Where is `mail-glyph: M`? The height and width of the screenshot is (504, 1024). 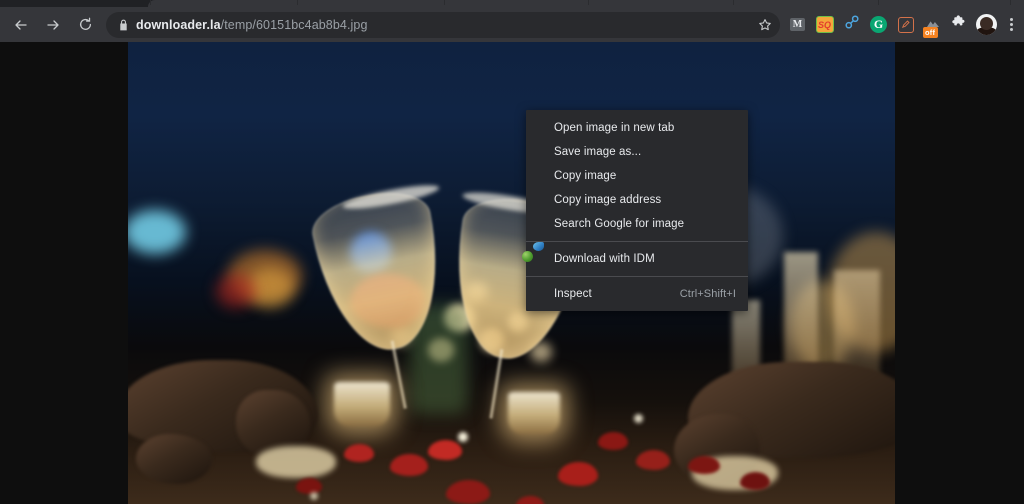
mail-glyph: M is located at coordinates (797, 24).